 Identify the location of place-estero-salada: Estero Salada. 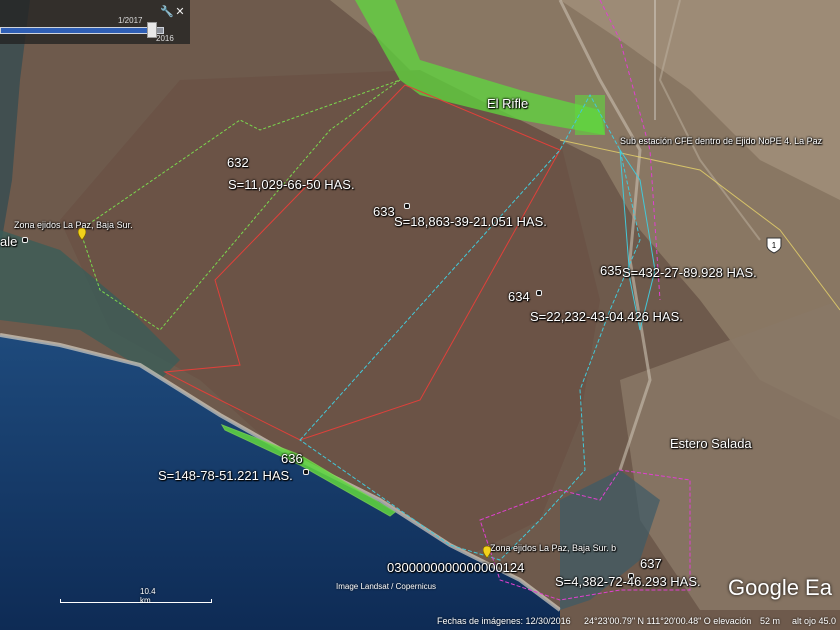
(711, 443).